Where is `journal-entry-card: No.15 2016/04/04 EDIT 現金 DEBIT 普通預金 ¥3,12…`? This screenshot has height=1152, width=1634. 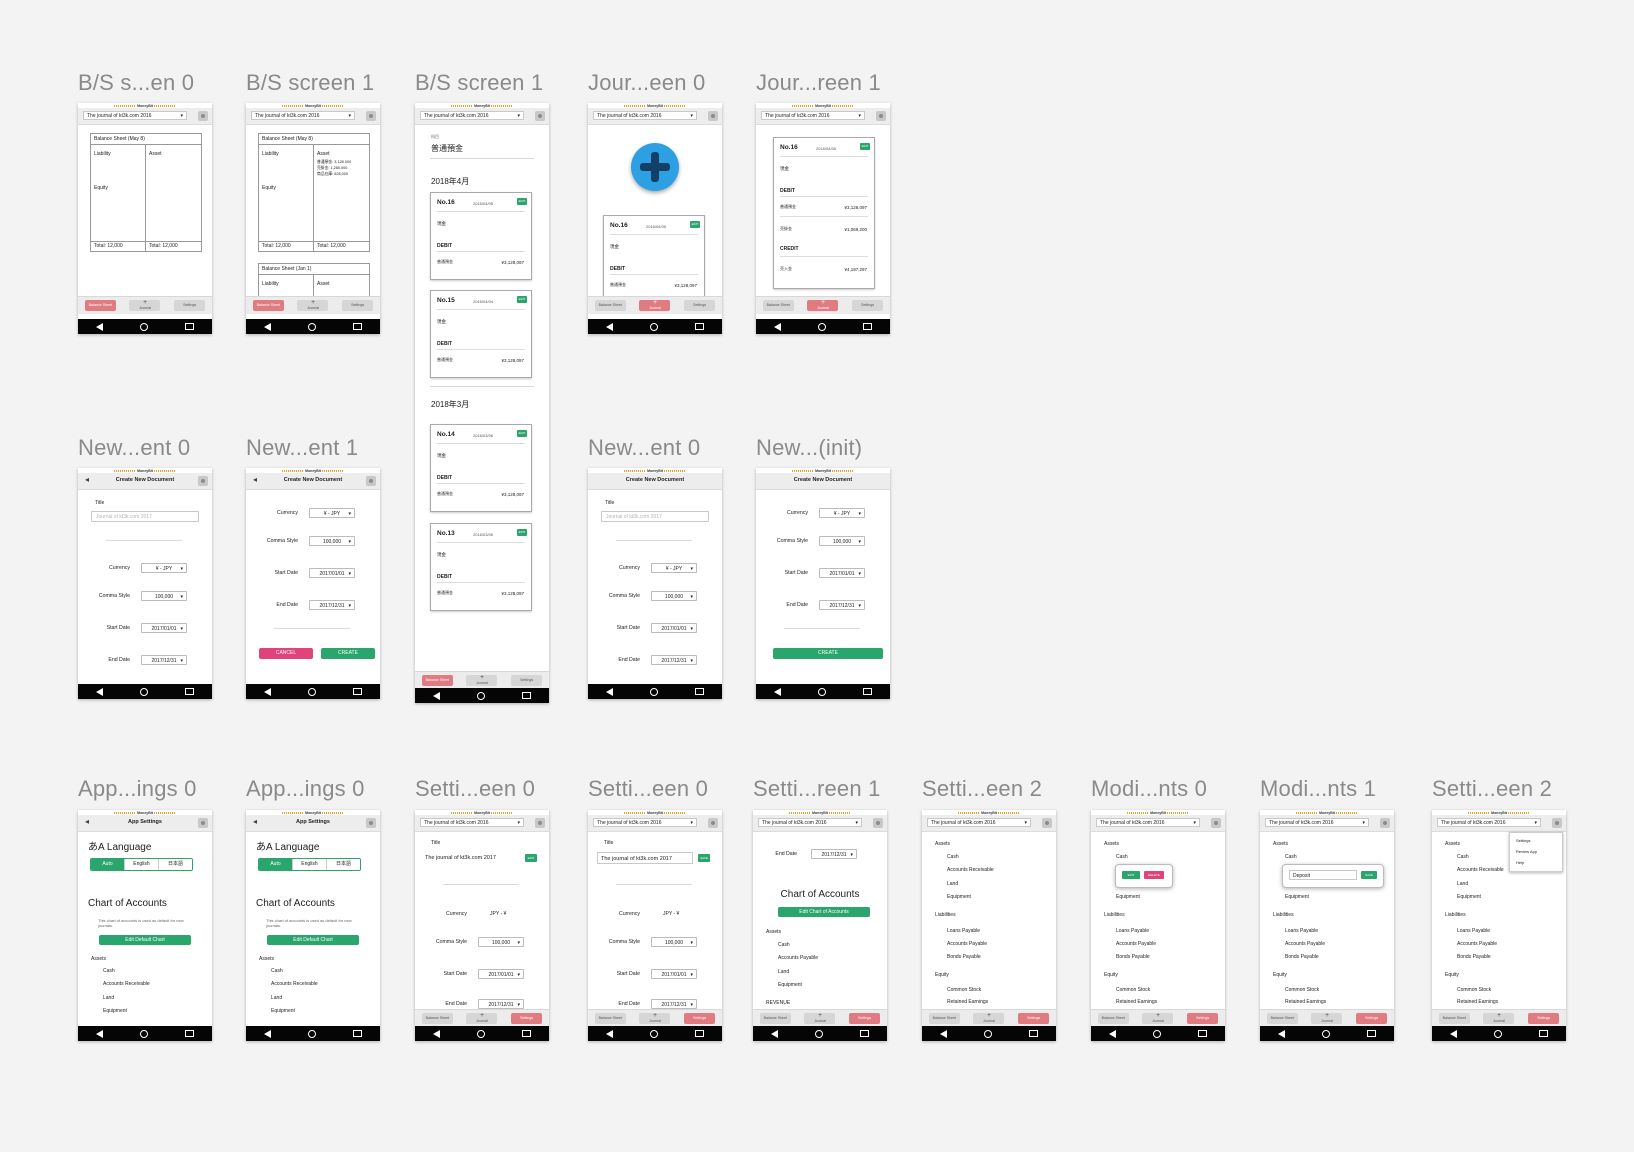 journal-entry-card: No.15 2016/04/04 EDIT 現金 DEBIT 普通預金 ¥3,12… is located at coordinates (481, 334).